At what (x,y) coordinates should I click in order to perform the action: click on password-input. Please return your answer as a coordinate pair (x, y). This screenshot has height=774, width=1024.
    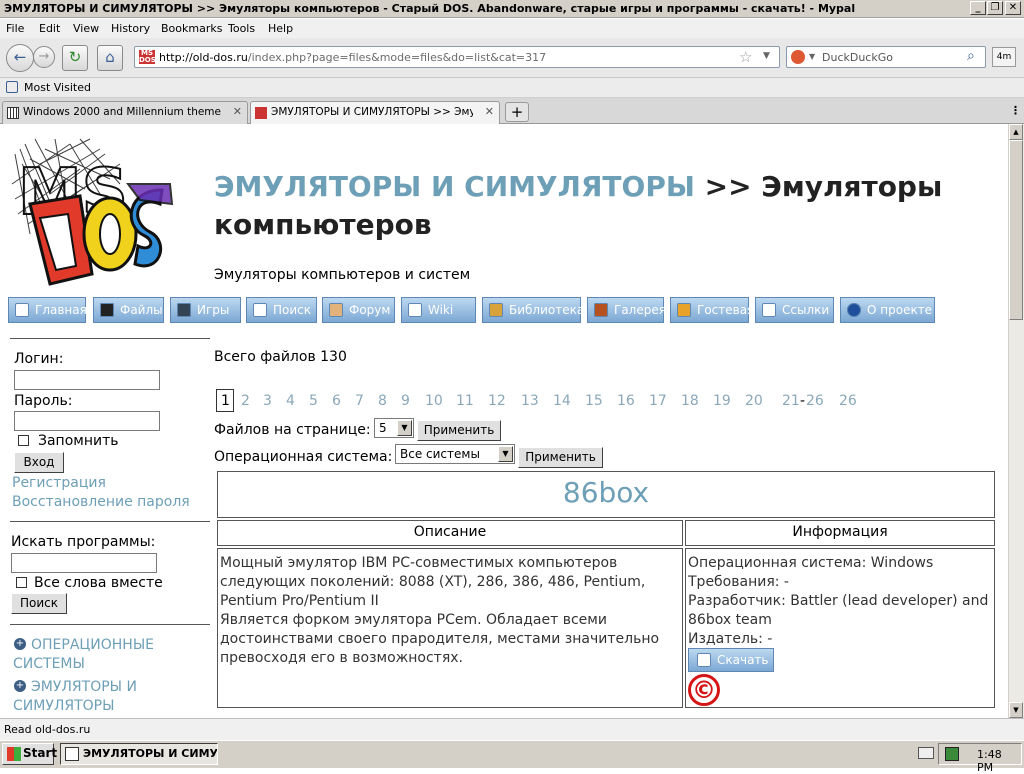
    Looking at the image, I should click on (87, 421).